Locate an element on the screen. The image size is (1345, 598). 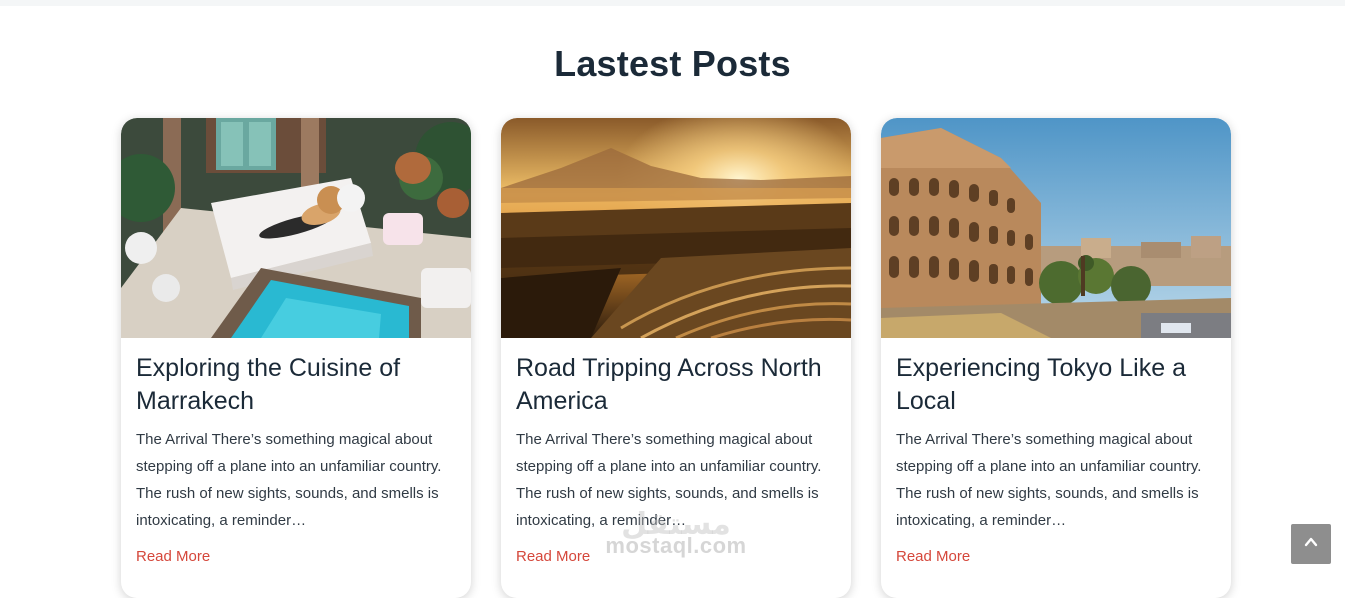
post-image-colosseum is located at coordinates (1056, 228).